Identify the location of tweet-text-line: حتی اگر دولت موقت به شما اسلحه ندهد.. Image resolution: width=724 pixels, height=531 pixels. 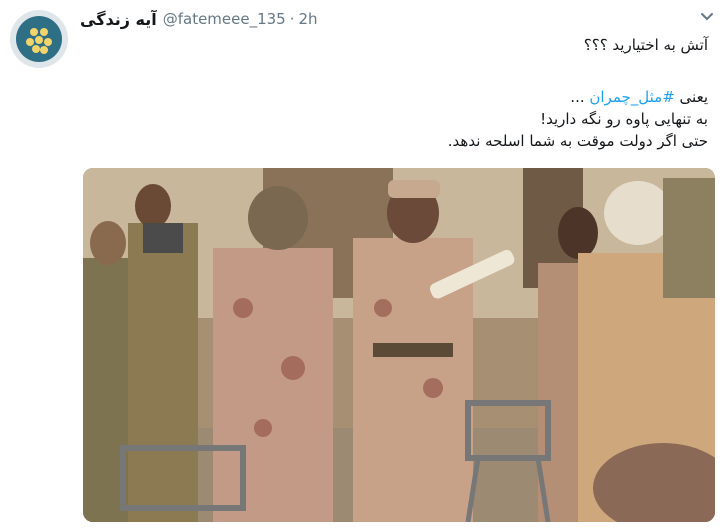
(577, 141).